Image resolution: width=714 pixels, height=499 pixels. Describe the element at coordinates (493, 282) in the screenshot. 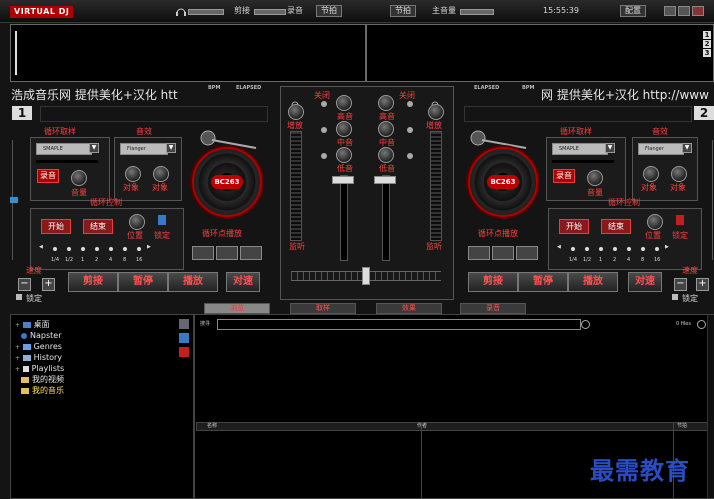

I see `deck-right-cue-button: 剪接` at that location.